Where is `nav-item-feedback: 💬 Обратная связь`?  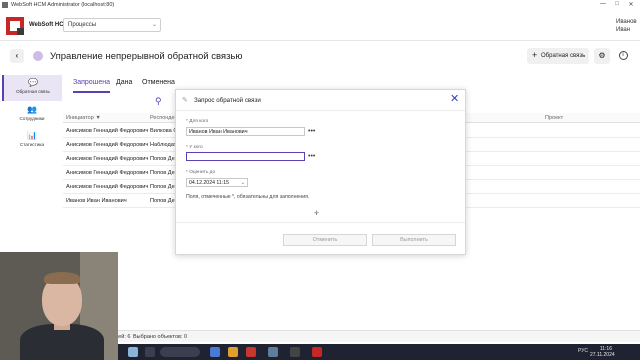
nav-item-feedback: 💬 Обратная связь is located at coordinates (32, 88).